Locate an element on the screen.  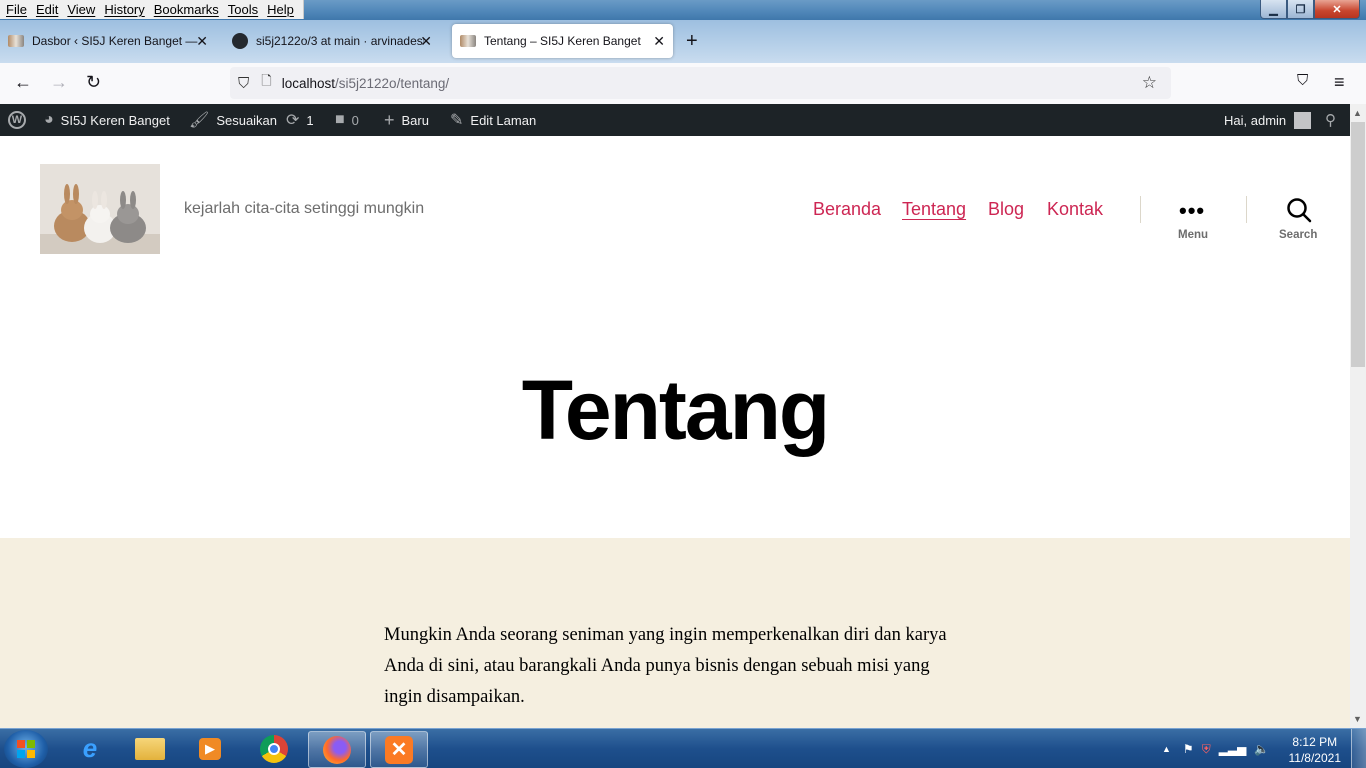
nav-blog: Blog is located at coordinates (1006, 209).